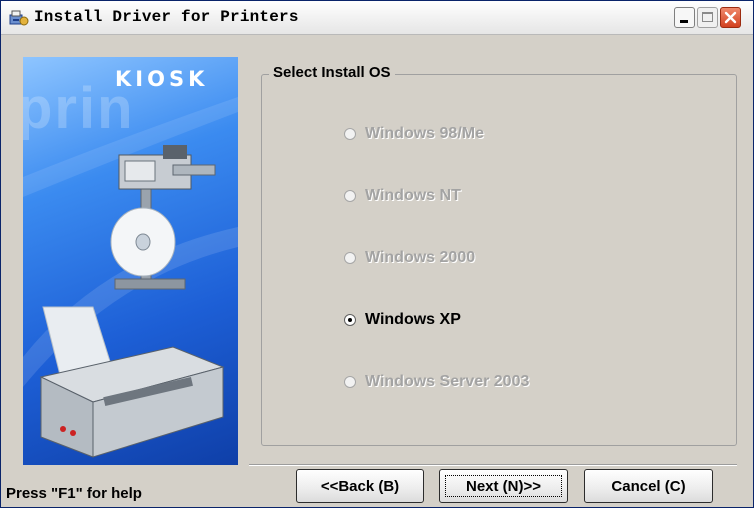 Image resolution: width=754 pixels, height=508 pixels. I want to click on radio-label: Windows XP, so click(413, 319).